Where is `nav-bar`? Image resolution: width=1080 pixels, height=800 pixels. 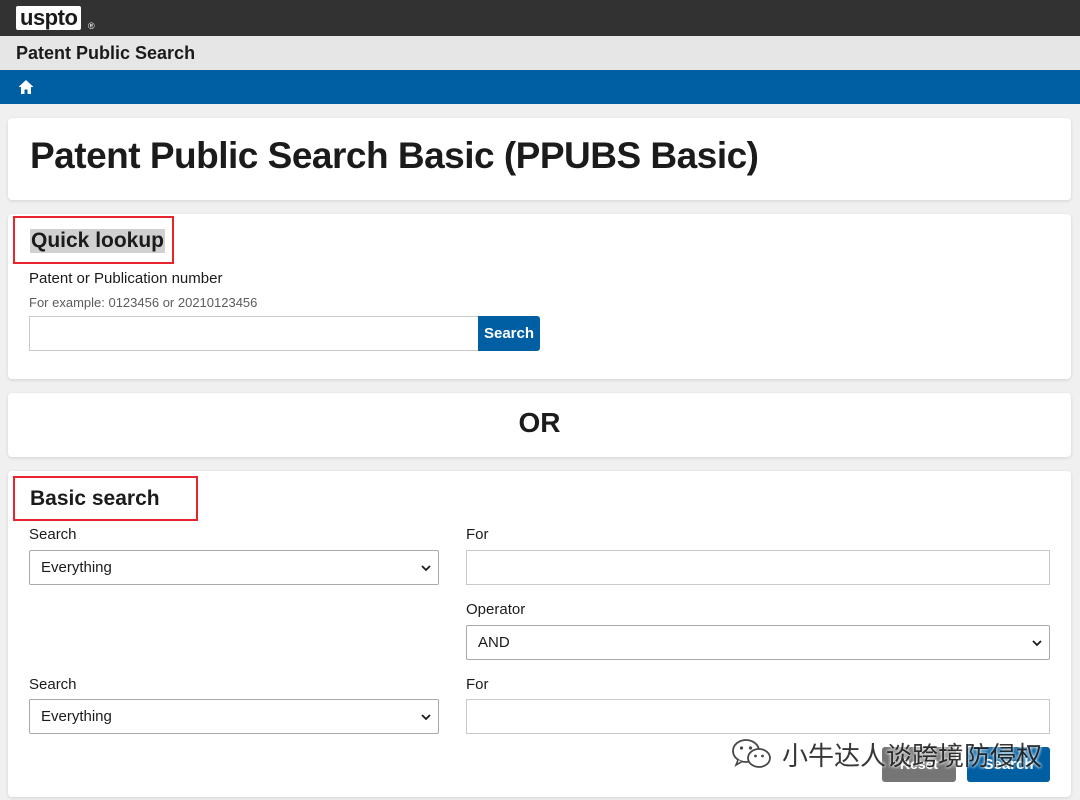 nav-bar is located at coordinates (540, 87).